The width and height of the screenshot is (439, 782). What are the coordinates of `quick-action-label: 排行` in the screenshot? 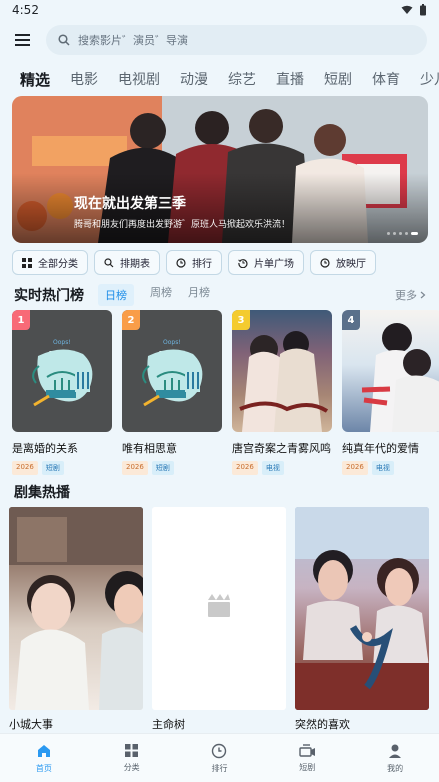 It's located at (202, 264).